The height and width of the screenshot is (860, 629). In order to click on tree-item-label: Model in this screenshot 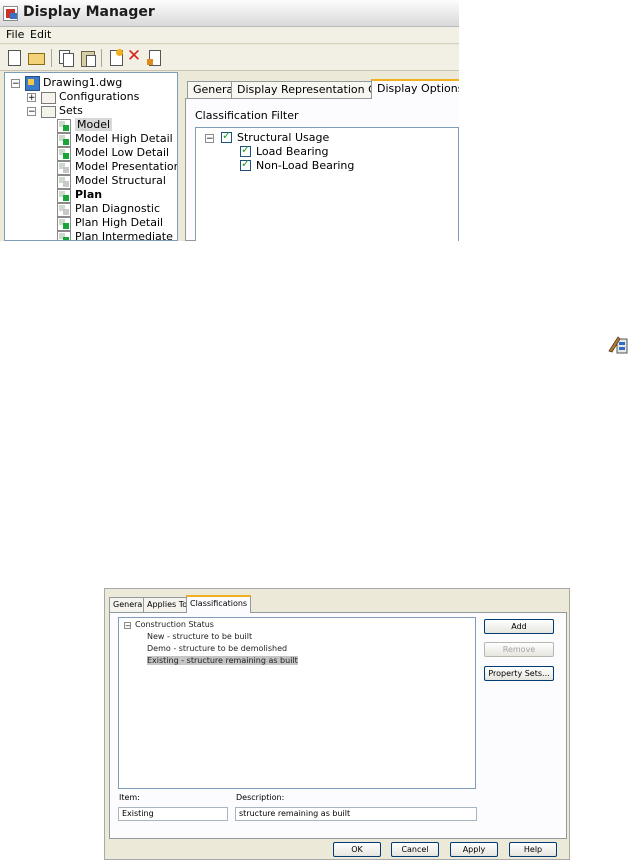, I will do `click(94, 124)`.